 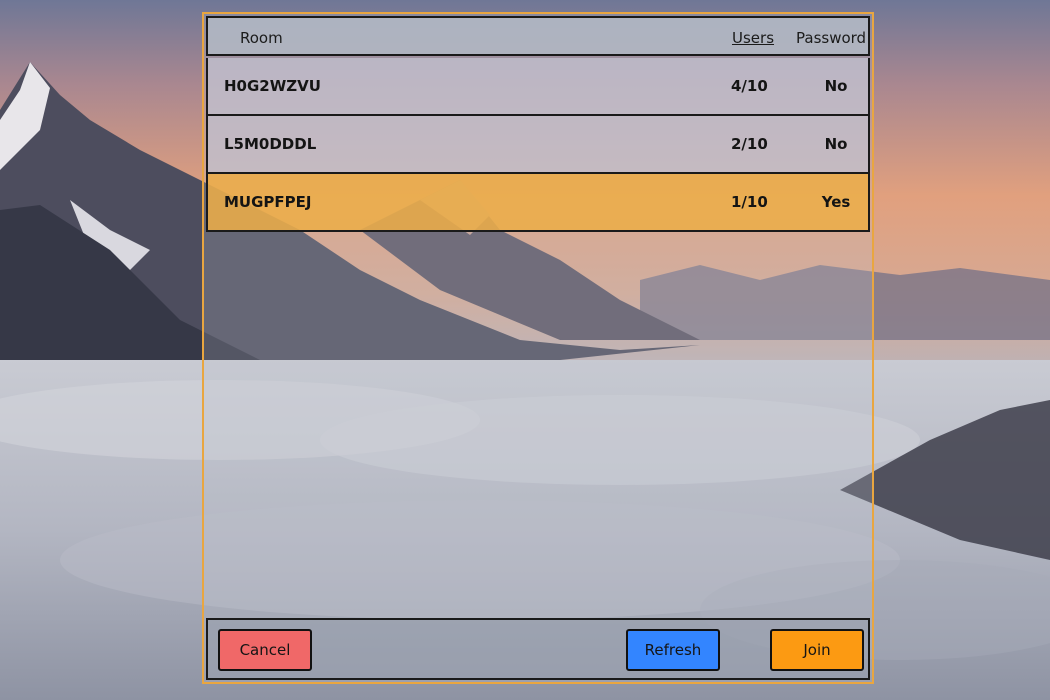 What do you see at coordinates (261, 38) in the screenshot?
I see `room-column-header: Room` at bounding box center [261, 38].